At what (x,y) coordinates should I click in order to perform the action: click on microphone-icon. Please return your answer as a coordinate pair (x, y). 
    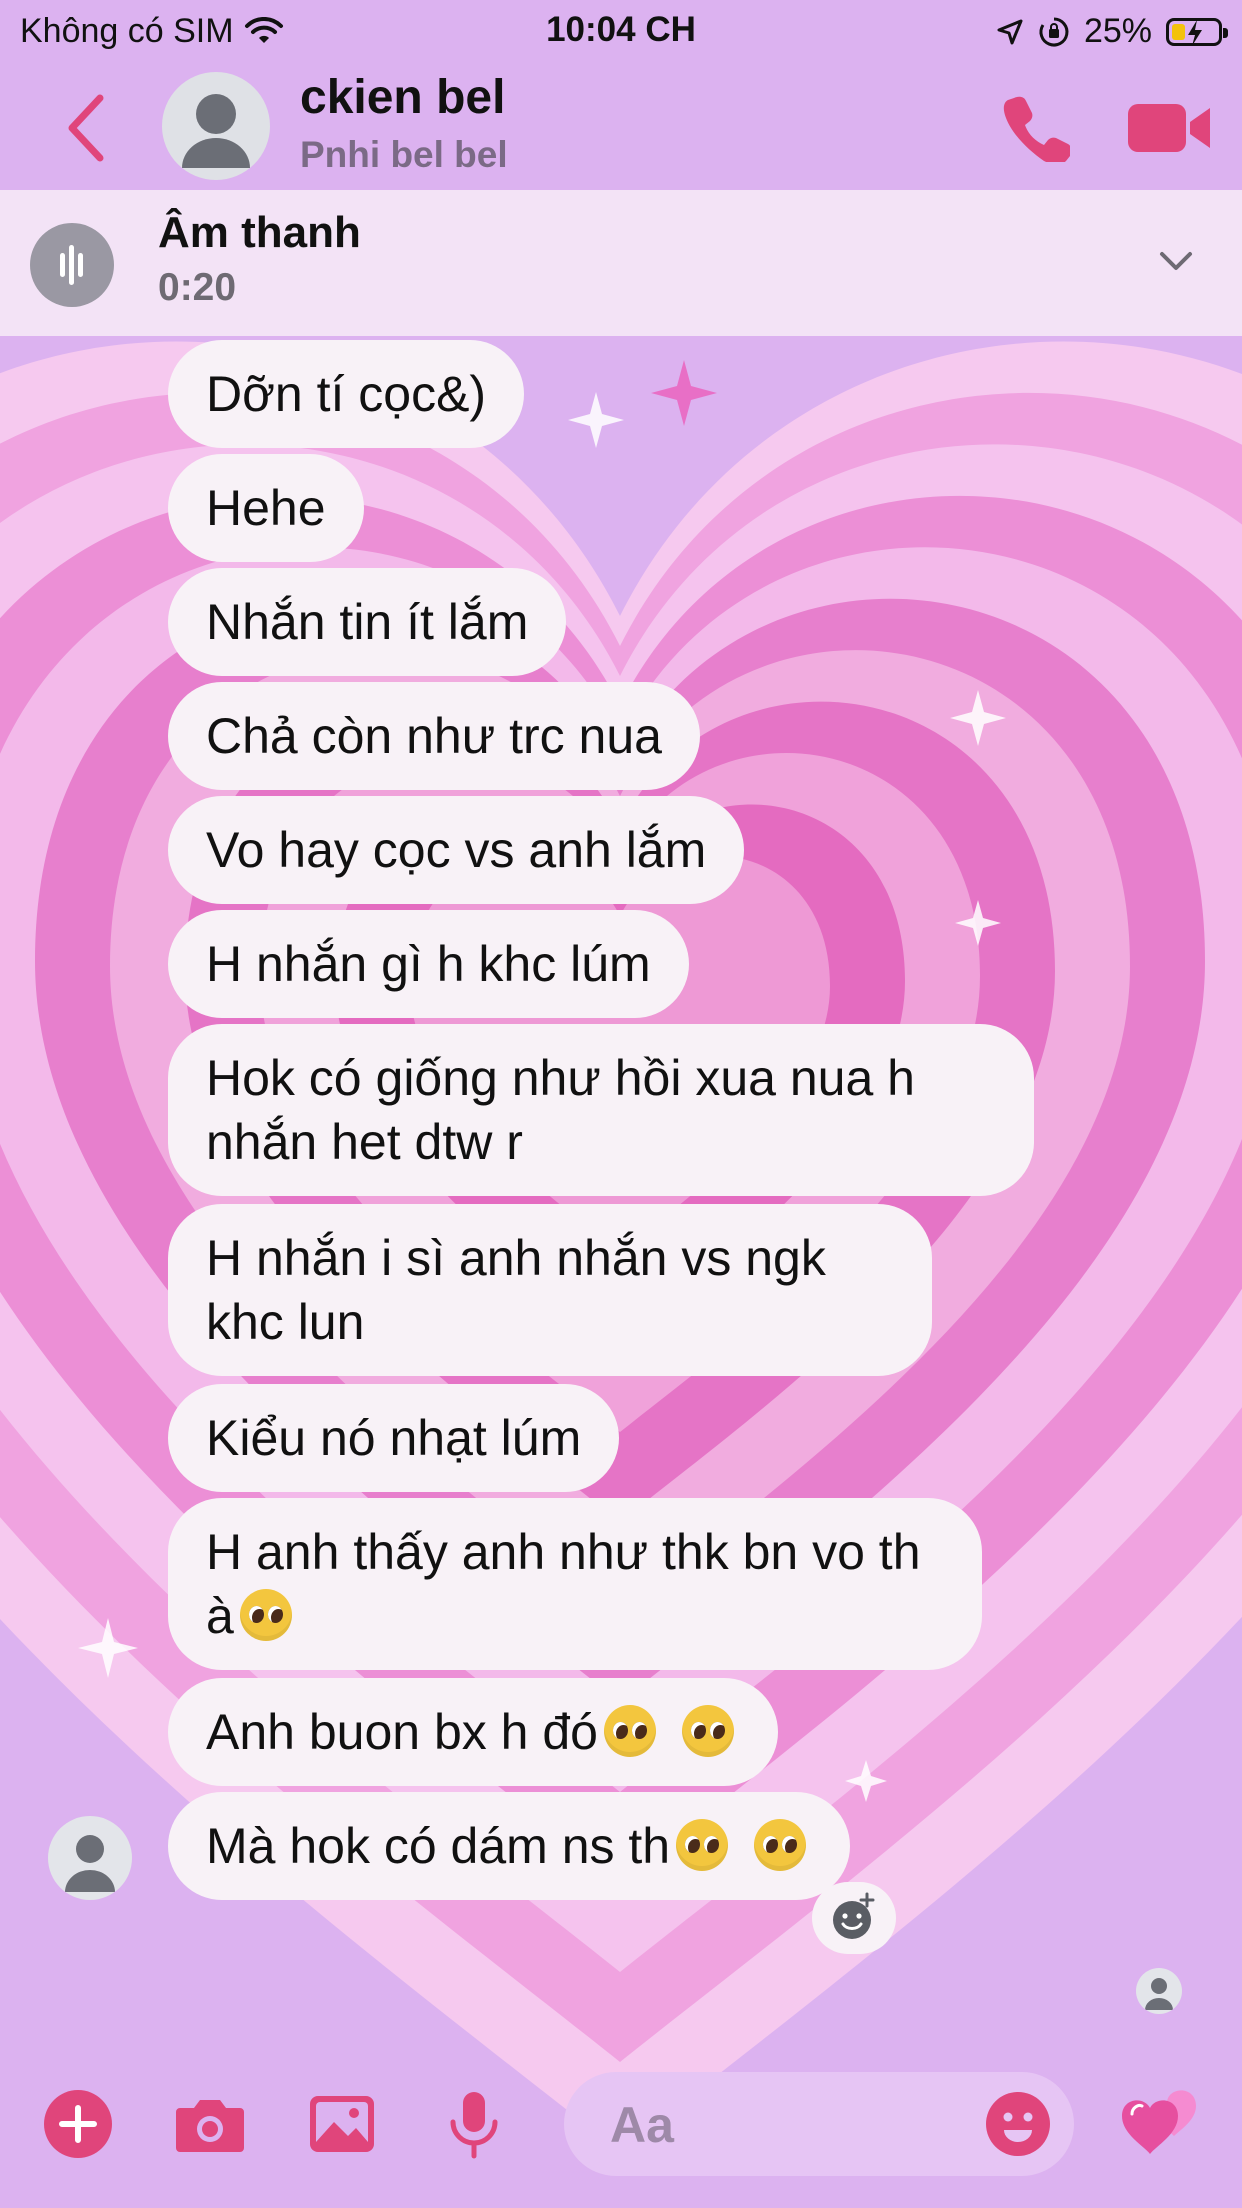
    Looking at the image, I should click on (474, 2124).